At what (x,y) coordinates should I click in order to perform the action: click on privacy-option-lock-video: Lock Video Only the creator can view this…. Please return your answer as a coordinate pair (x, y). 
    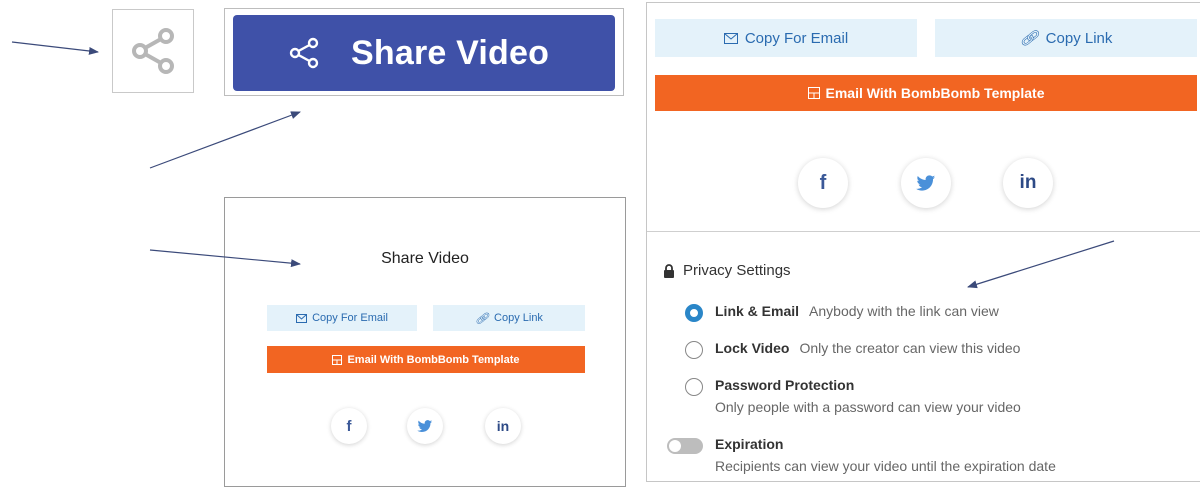
    Looking at the image, I should click on (852, 349).